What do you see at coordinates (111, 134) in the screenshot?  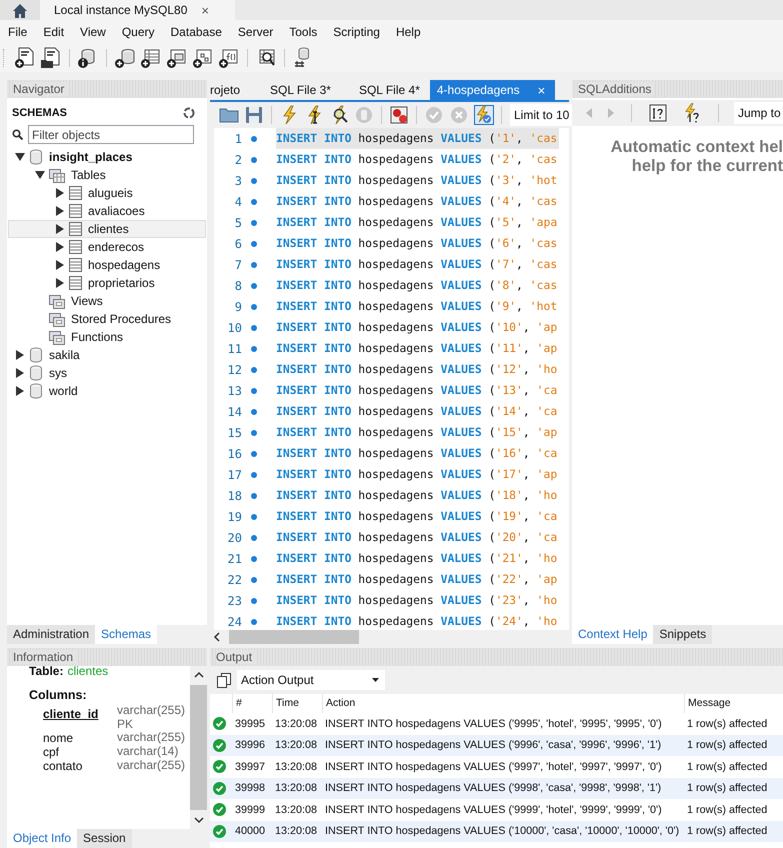 I see `filter-field: Filter objects` at bounding box center [111, 134].